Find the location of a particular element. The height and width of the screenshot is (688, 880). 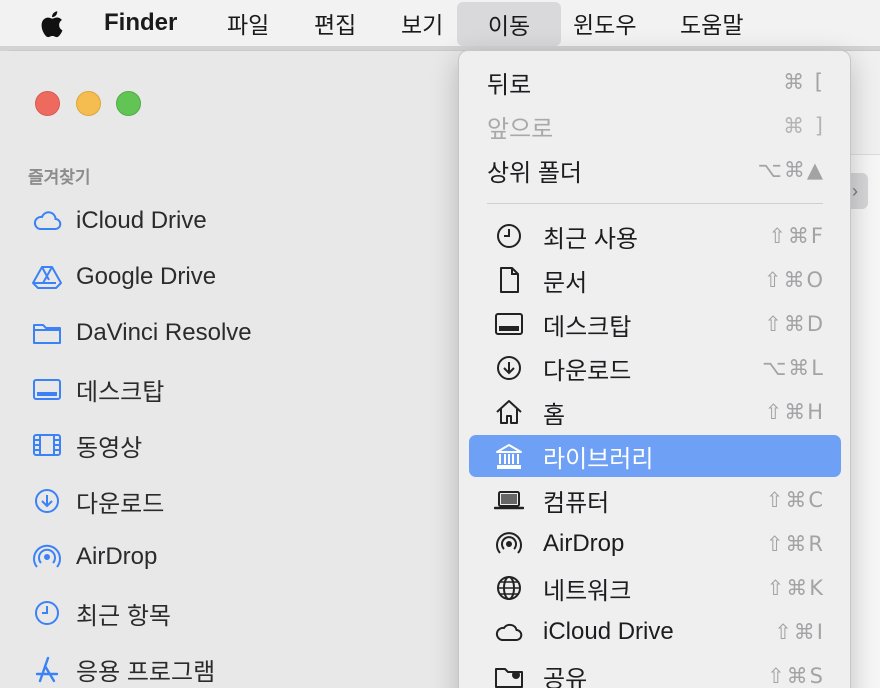

menu-item-label: 상위 폴더 is located at coordinates (534, 173).